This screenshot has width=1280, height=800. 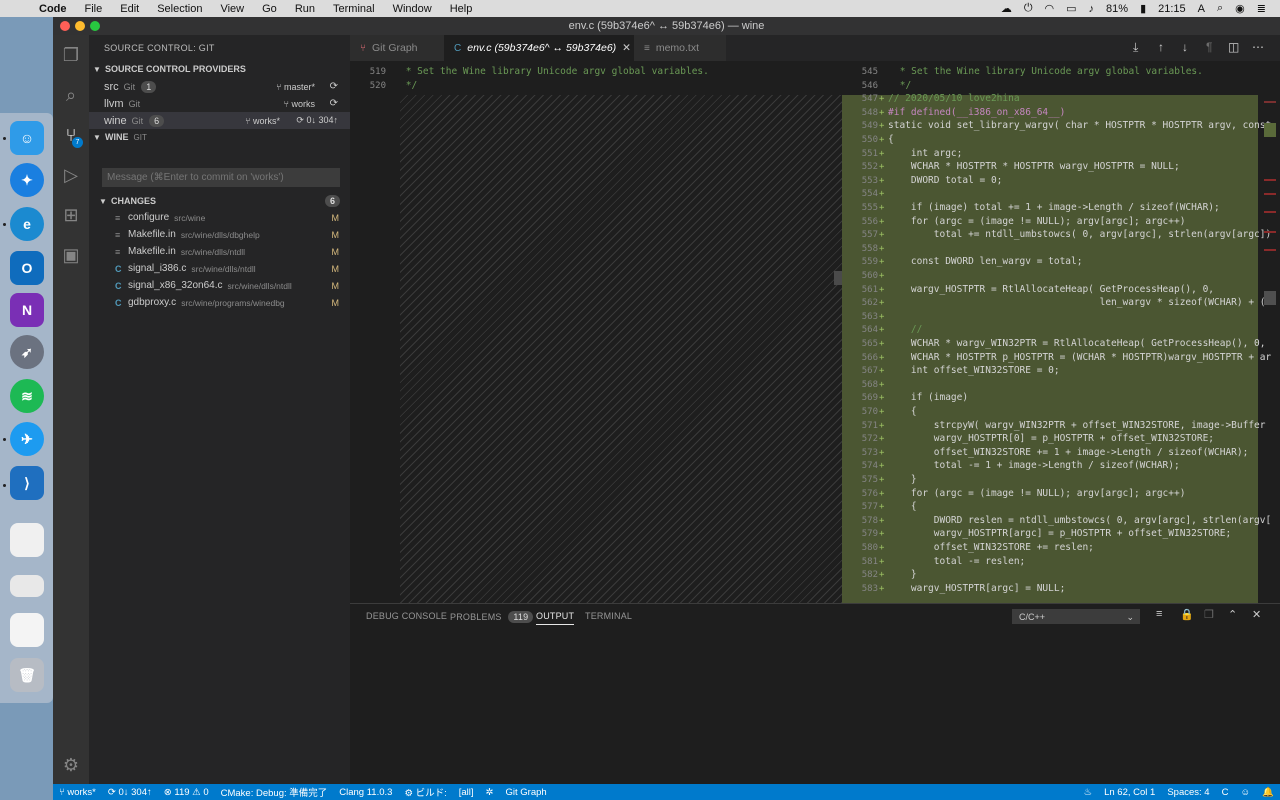 What do you see at coordinates (27, 138) in the screenshot?
I see `finder-icon: ☺` at bounding box center [27, 138].